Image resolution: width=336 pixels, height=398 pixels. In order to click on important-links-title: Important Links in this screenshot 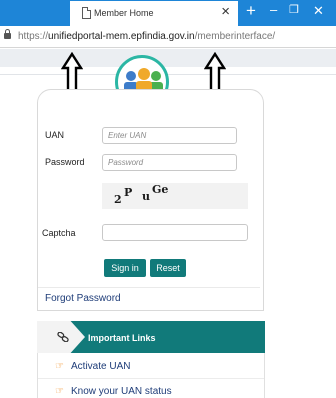, I will do `click(122, 338)`.